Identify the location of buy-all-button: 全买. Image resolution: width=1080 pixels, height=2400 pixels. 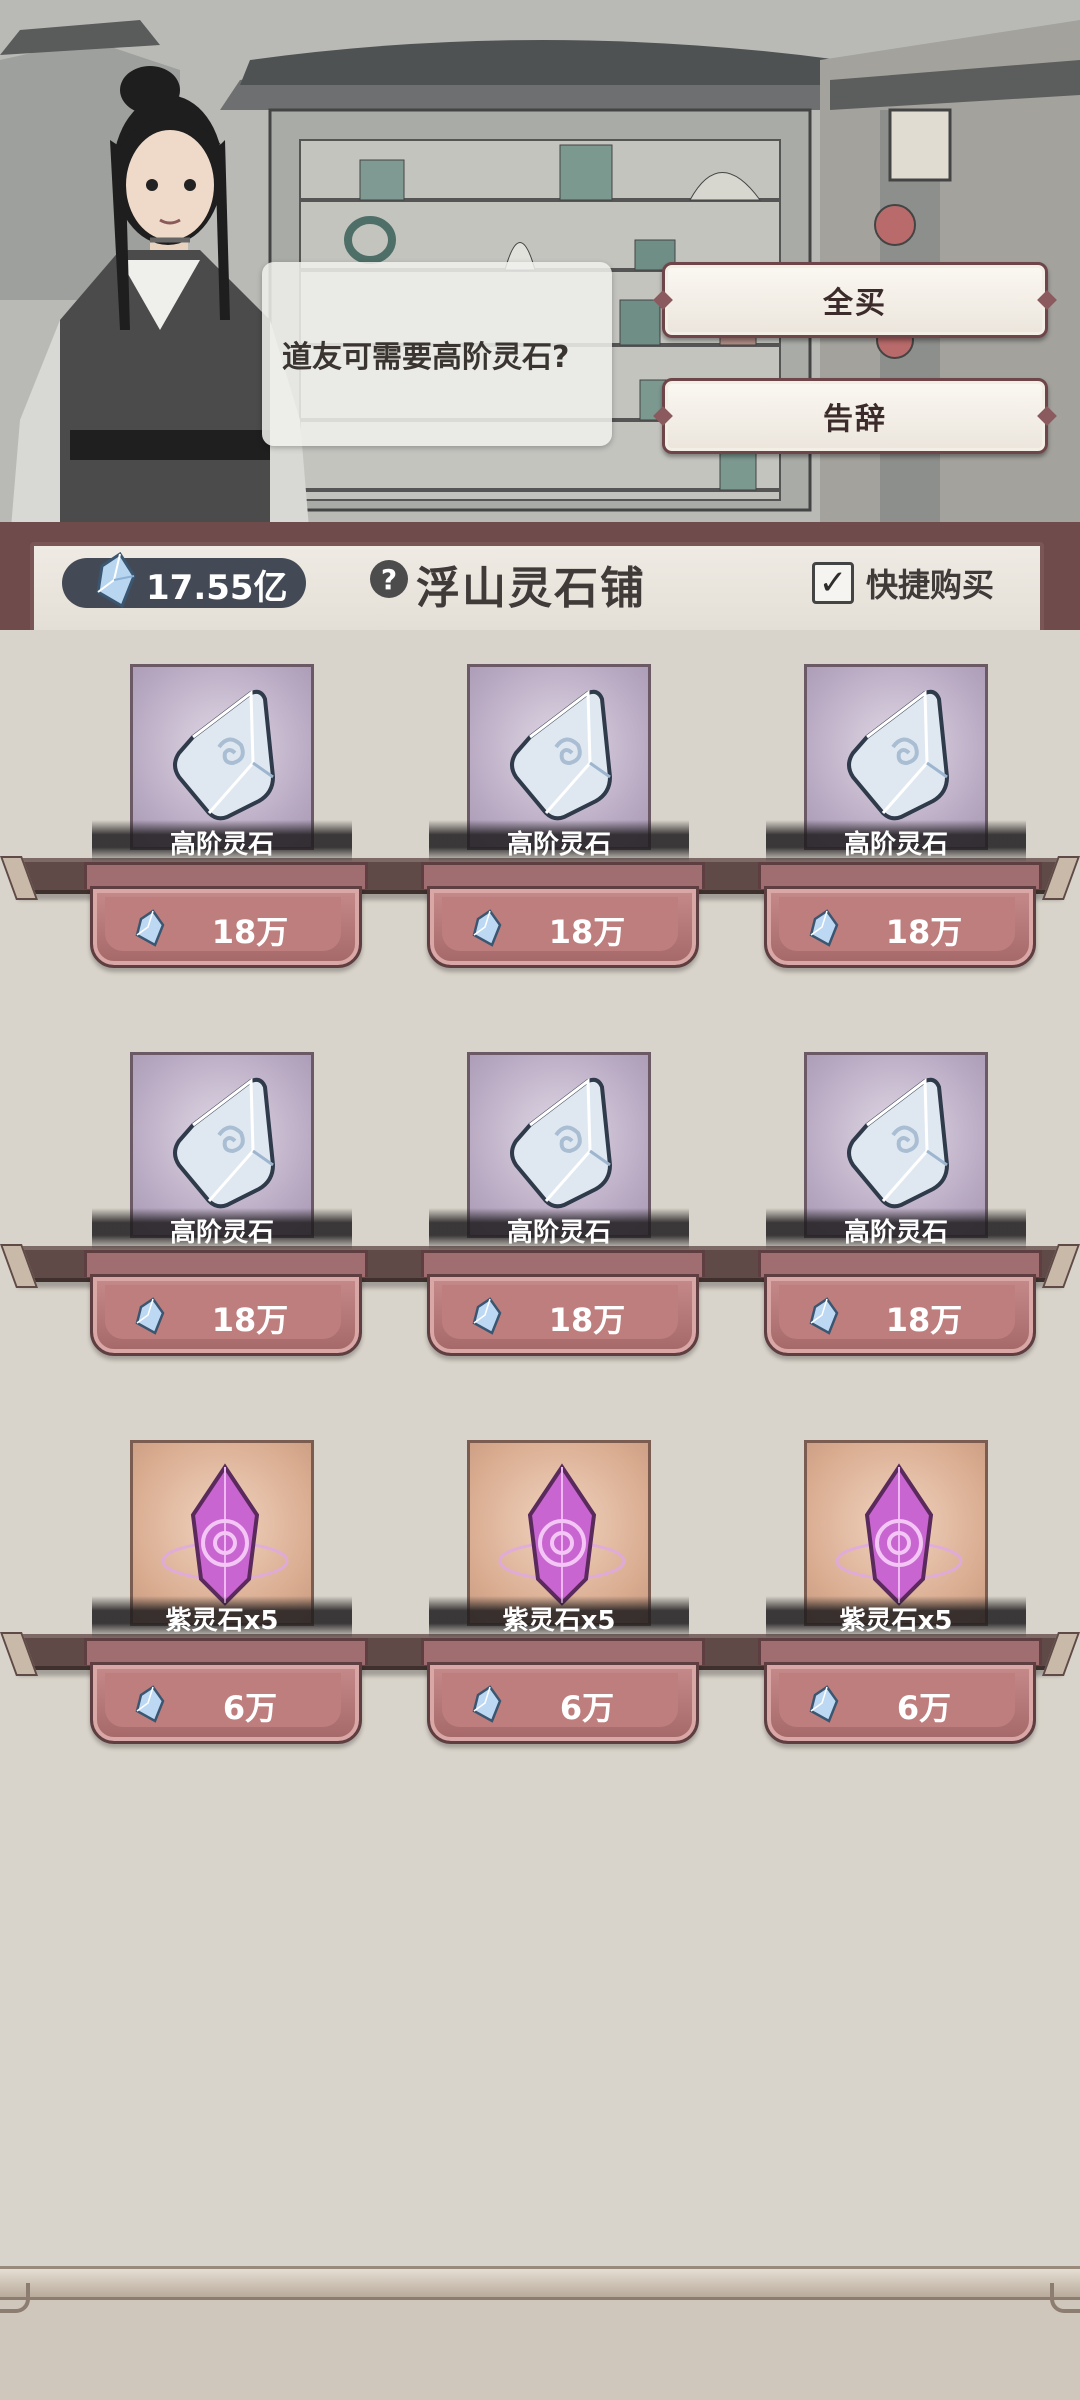
(855, 300).